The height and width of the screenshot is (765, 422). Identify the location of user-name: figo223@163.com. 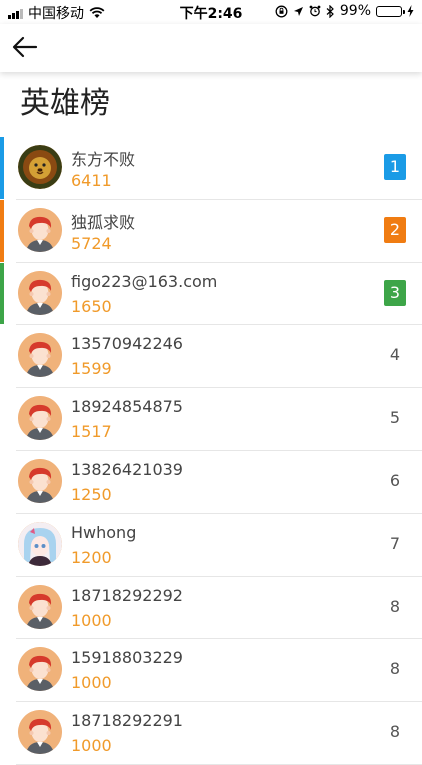
(144, 281).